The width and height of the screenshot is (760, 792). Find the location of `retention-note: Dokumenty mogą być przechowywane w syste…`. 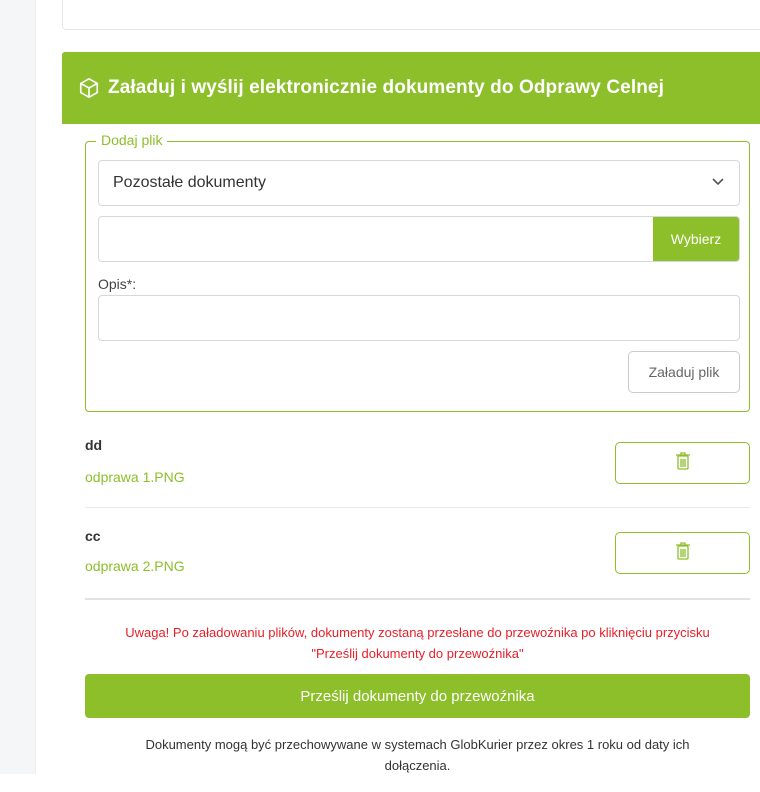

retention-note: Dokumenty mogą być przechowywane w syste… is located at coordinates (417, 755).